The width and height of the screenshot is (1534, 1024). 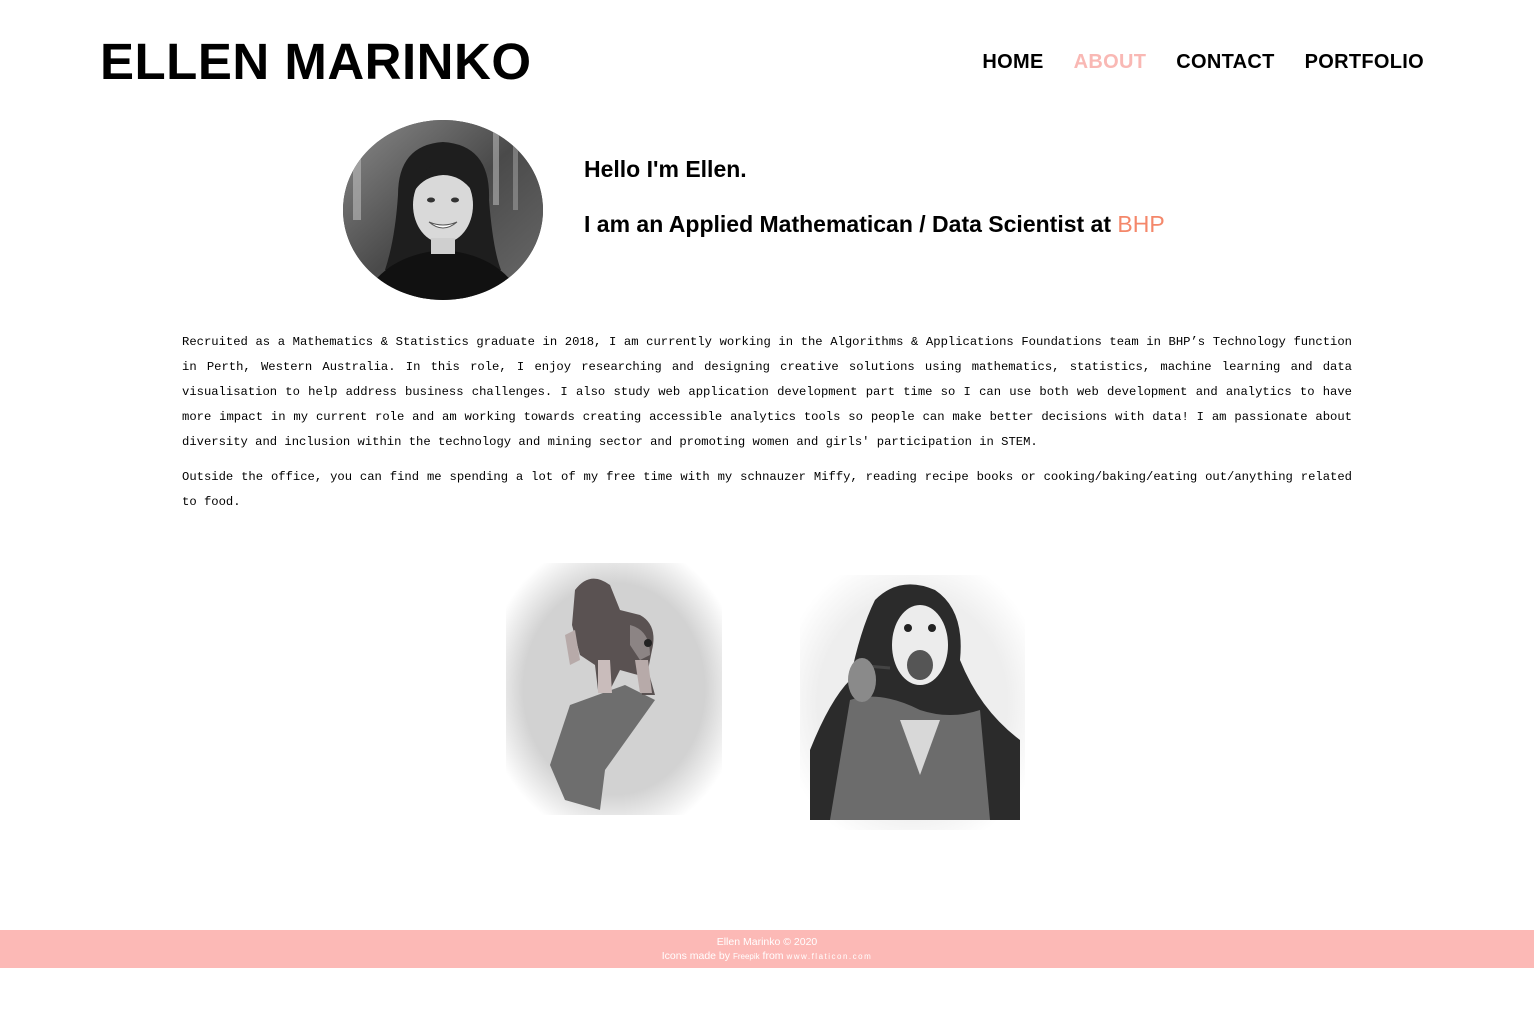 What do you see at coordinates (665, 169) in the screenshot?
I see `greeting: Hello I'm Ellen.` at bounding box center [665, 169].